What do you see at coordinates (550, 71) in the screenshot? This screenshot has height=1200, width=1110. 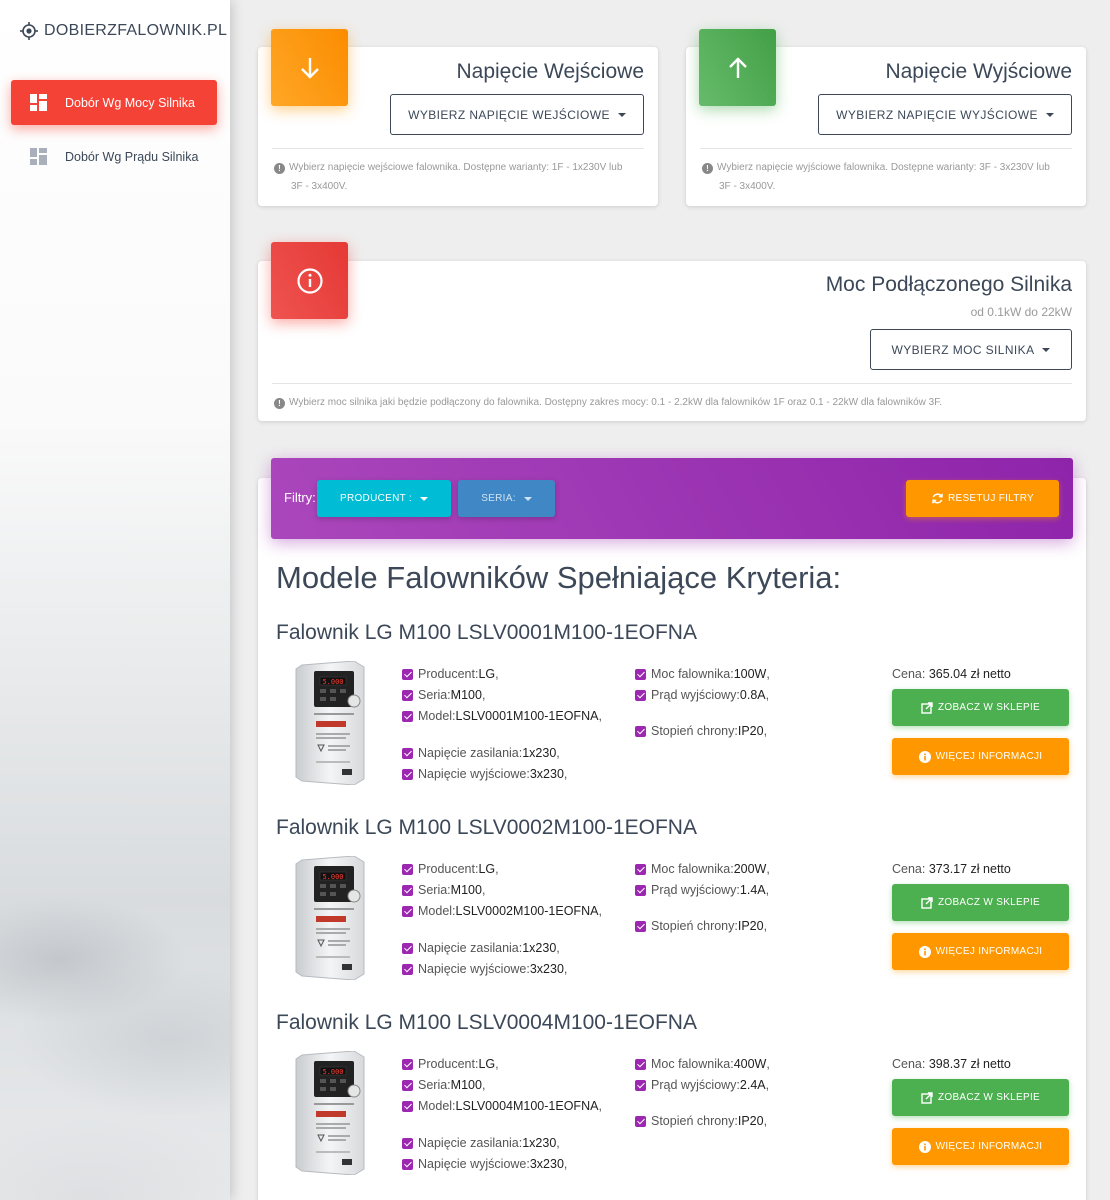 I see `card-title: Napięcie Wejściowe` at bounding box center [550, 71].